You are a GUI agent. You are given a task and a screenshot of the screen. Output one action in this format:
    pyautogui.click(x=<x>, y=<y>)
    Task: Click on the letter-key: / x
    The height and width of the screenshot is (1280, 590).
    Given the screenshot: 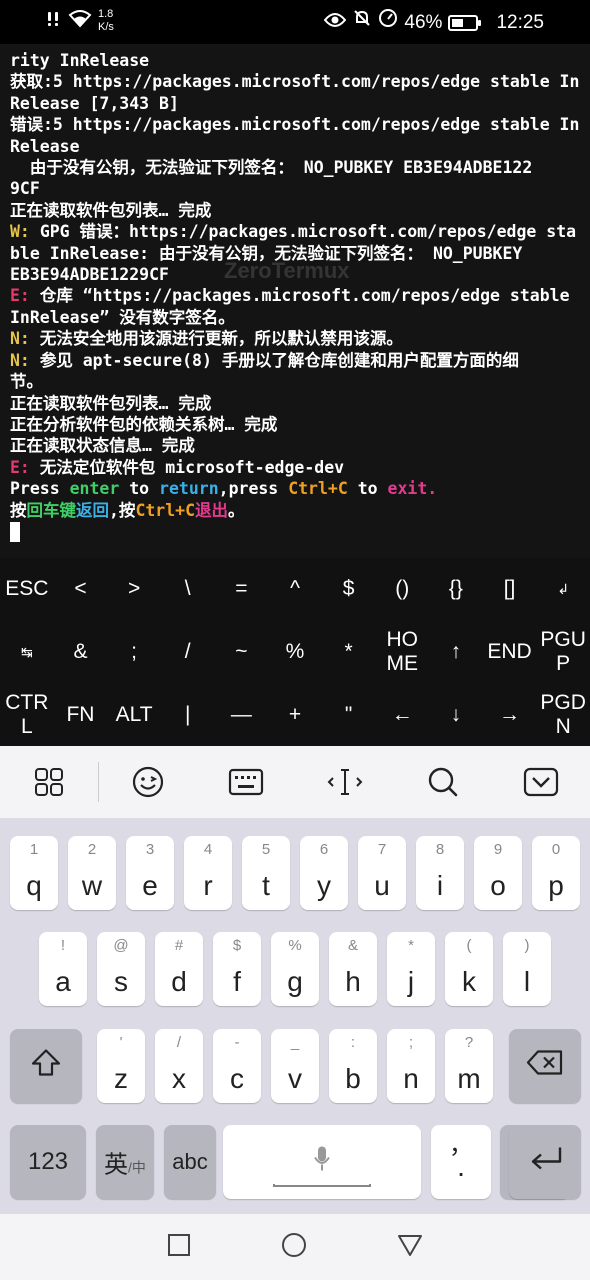 What is the action you would take?
    pyautogui.click(x=179, y=1066)
    